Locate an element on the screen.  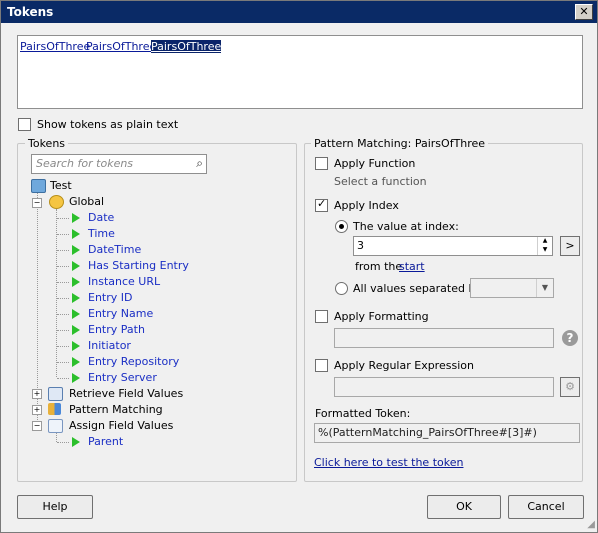
search-placeholder: Search for tokens is located at coordinates (85, 163).